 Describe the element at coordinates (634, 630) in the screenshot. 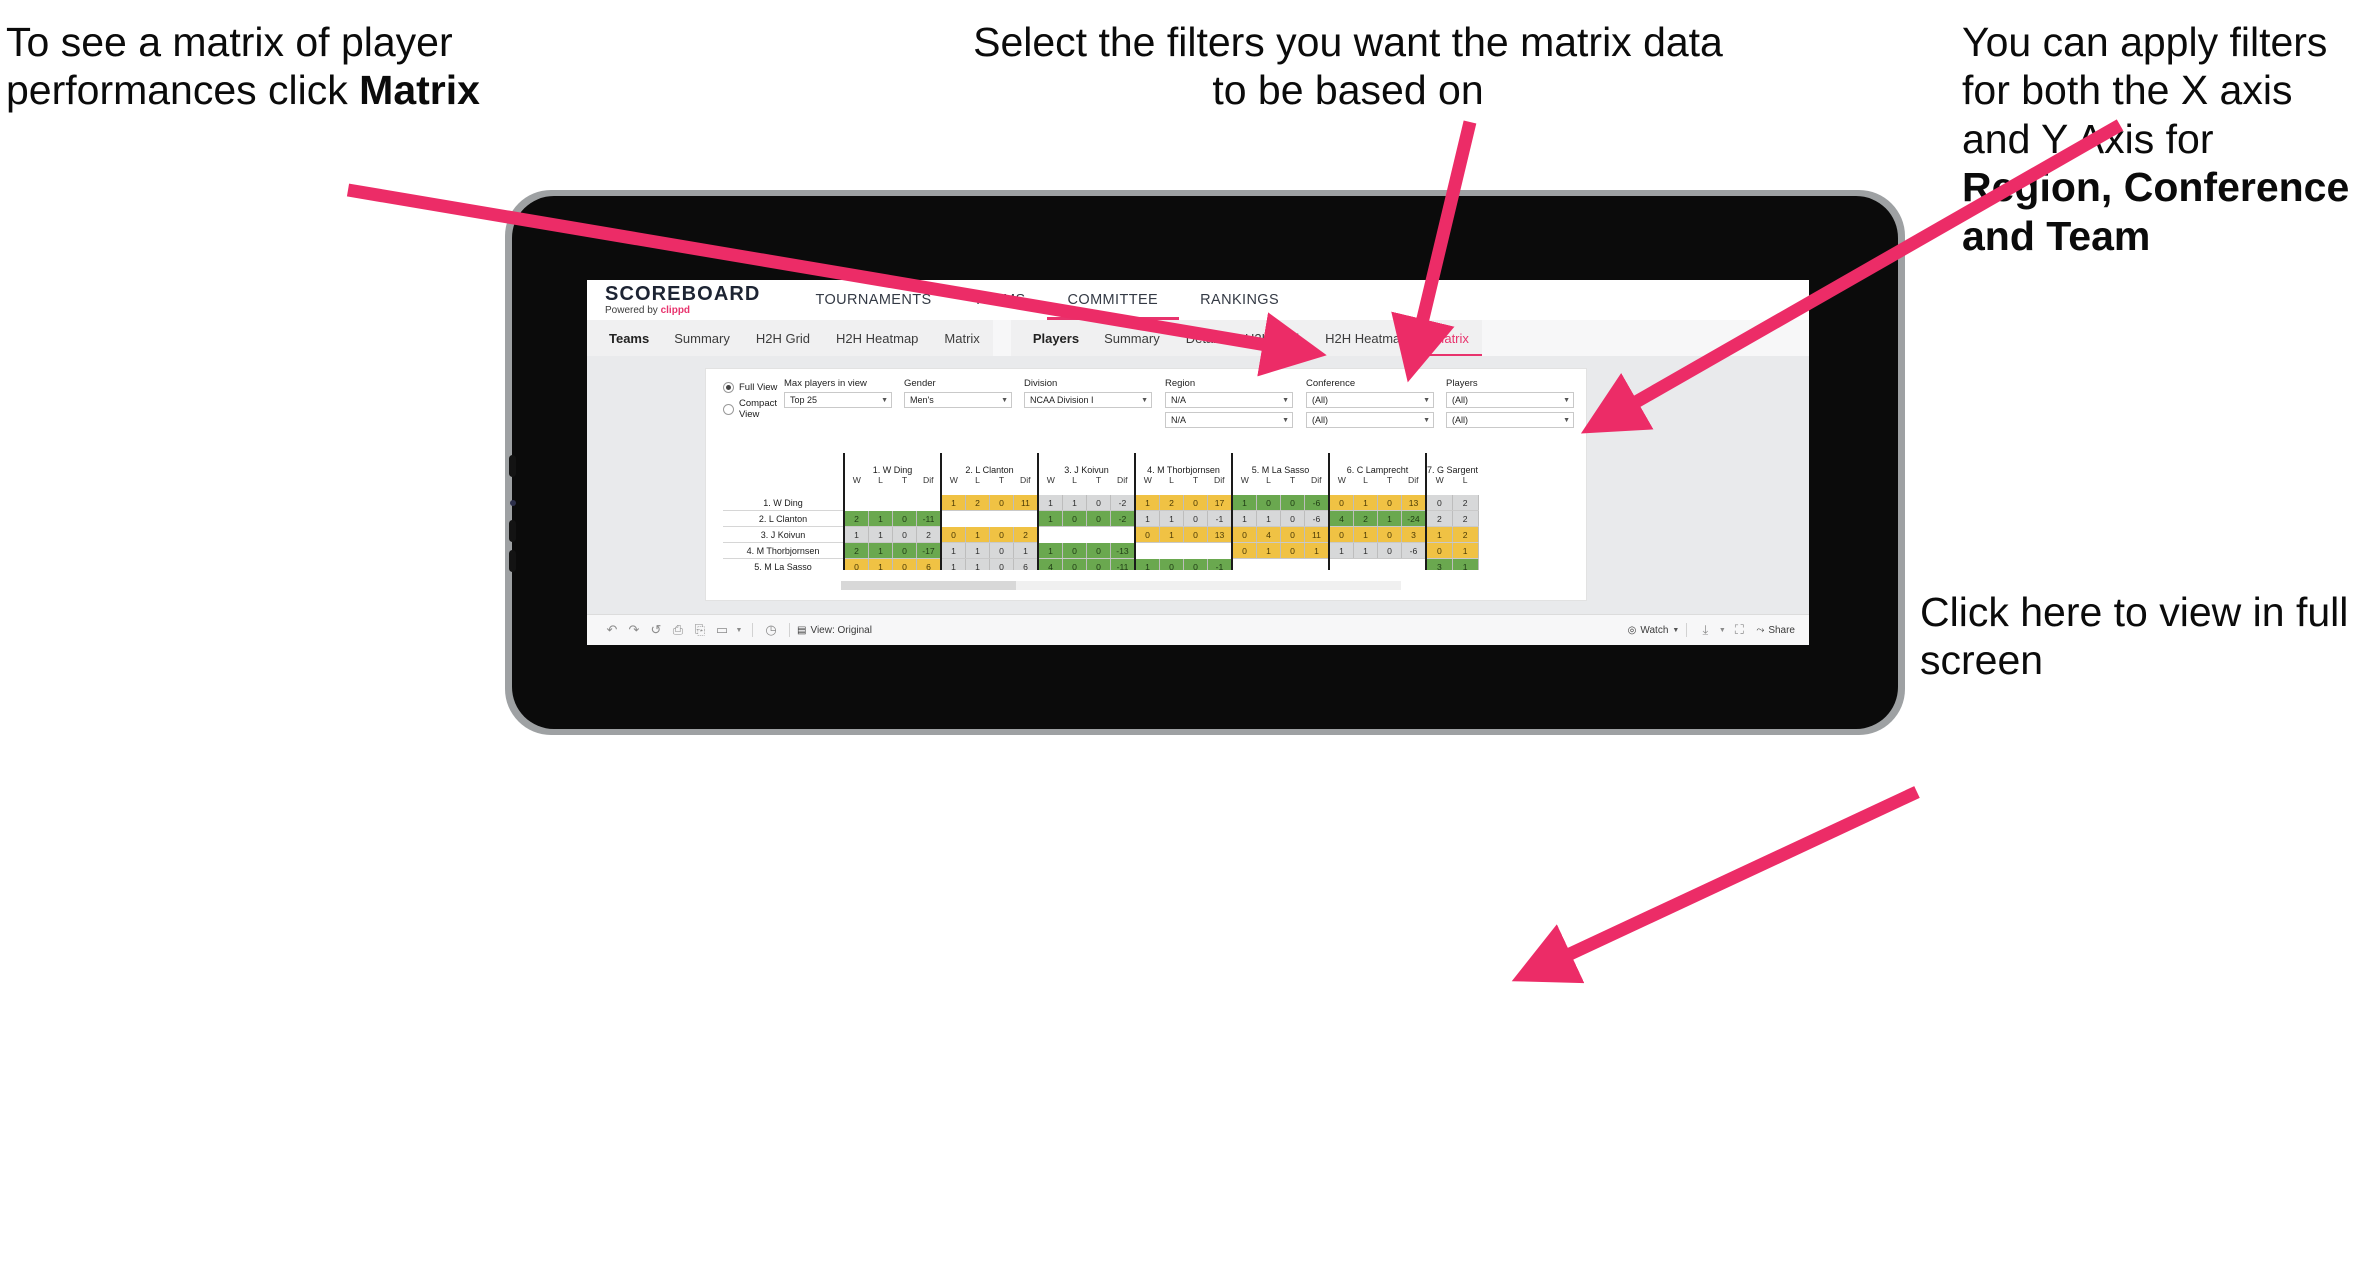

I see `redo-icon: ↷` at that location.